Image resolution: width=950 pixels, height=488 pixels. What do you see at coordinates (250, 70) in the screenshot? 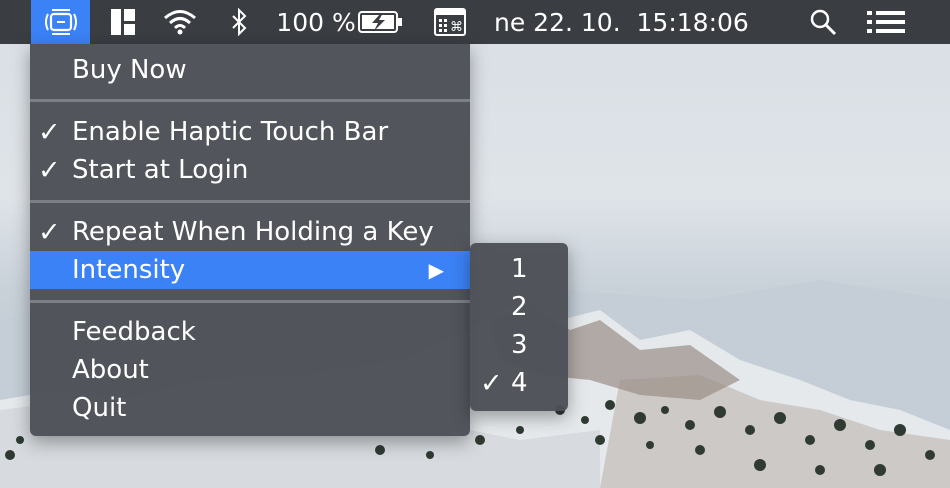
I see `menu-item-buy-now: Buy Now` at bounding box center [250, 70].